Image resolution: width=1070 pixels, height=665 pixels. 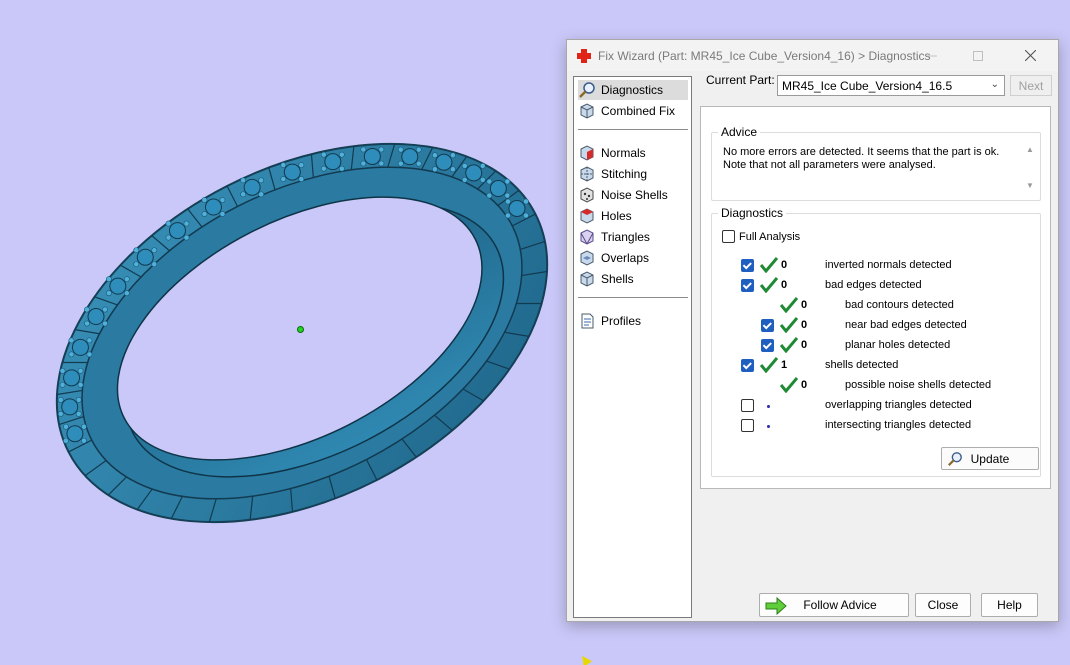 What do you see at coordinates (1009, 605) in the screenshot?
I see `help-button: Help` at bounding box center [1009, 605].